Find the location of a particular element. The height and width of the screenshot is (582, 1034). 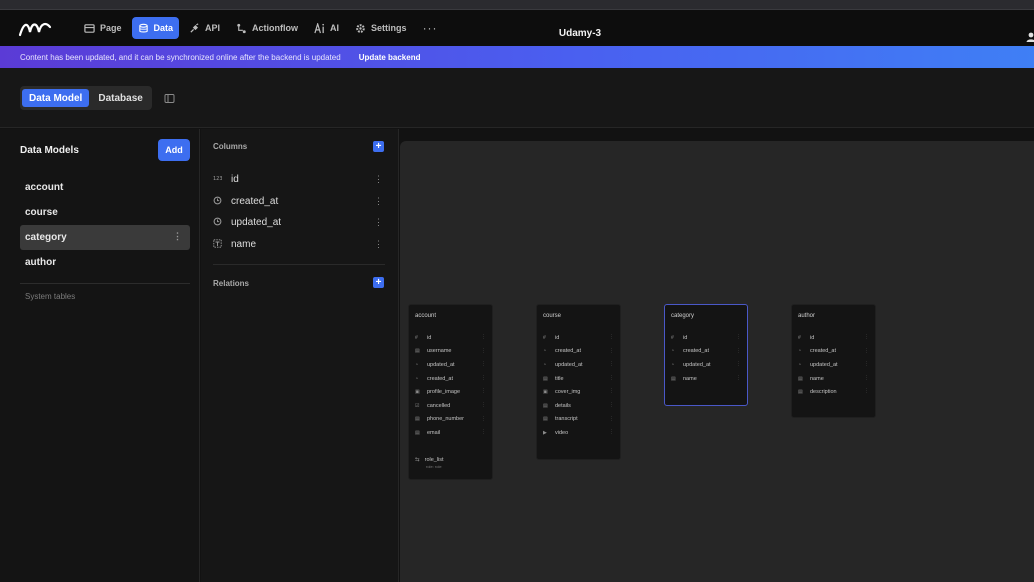

add-model-button: Add is located at coordinates (174, 150).